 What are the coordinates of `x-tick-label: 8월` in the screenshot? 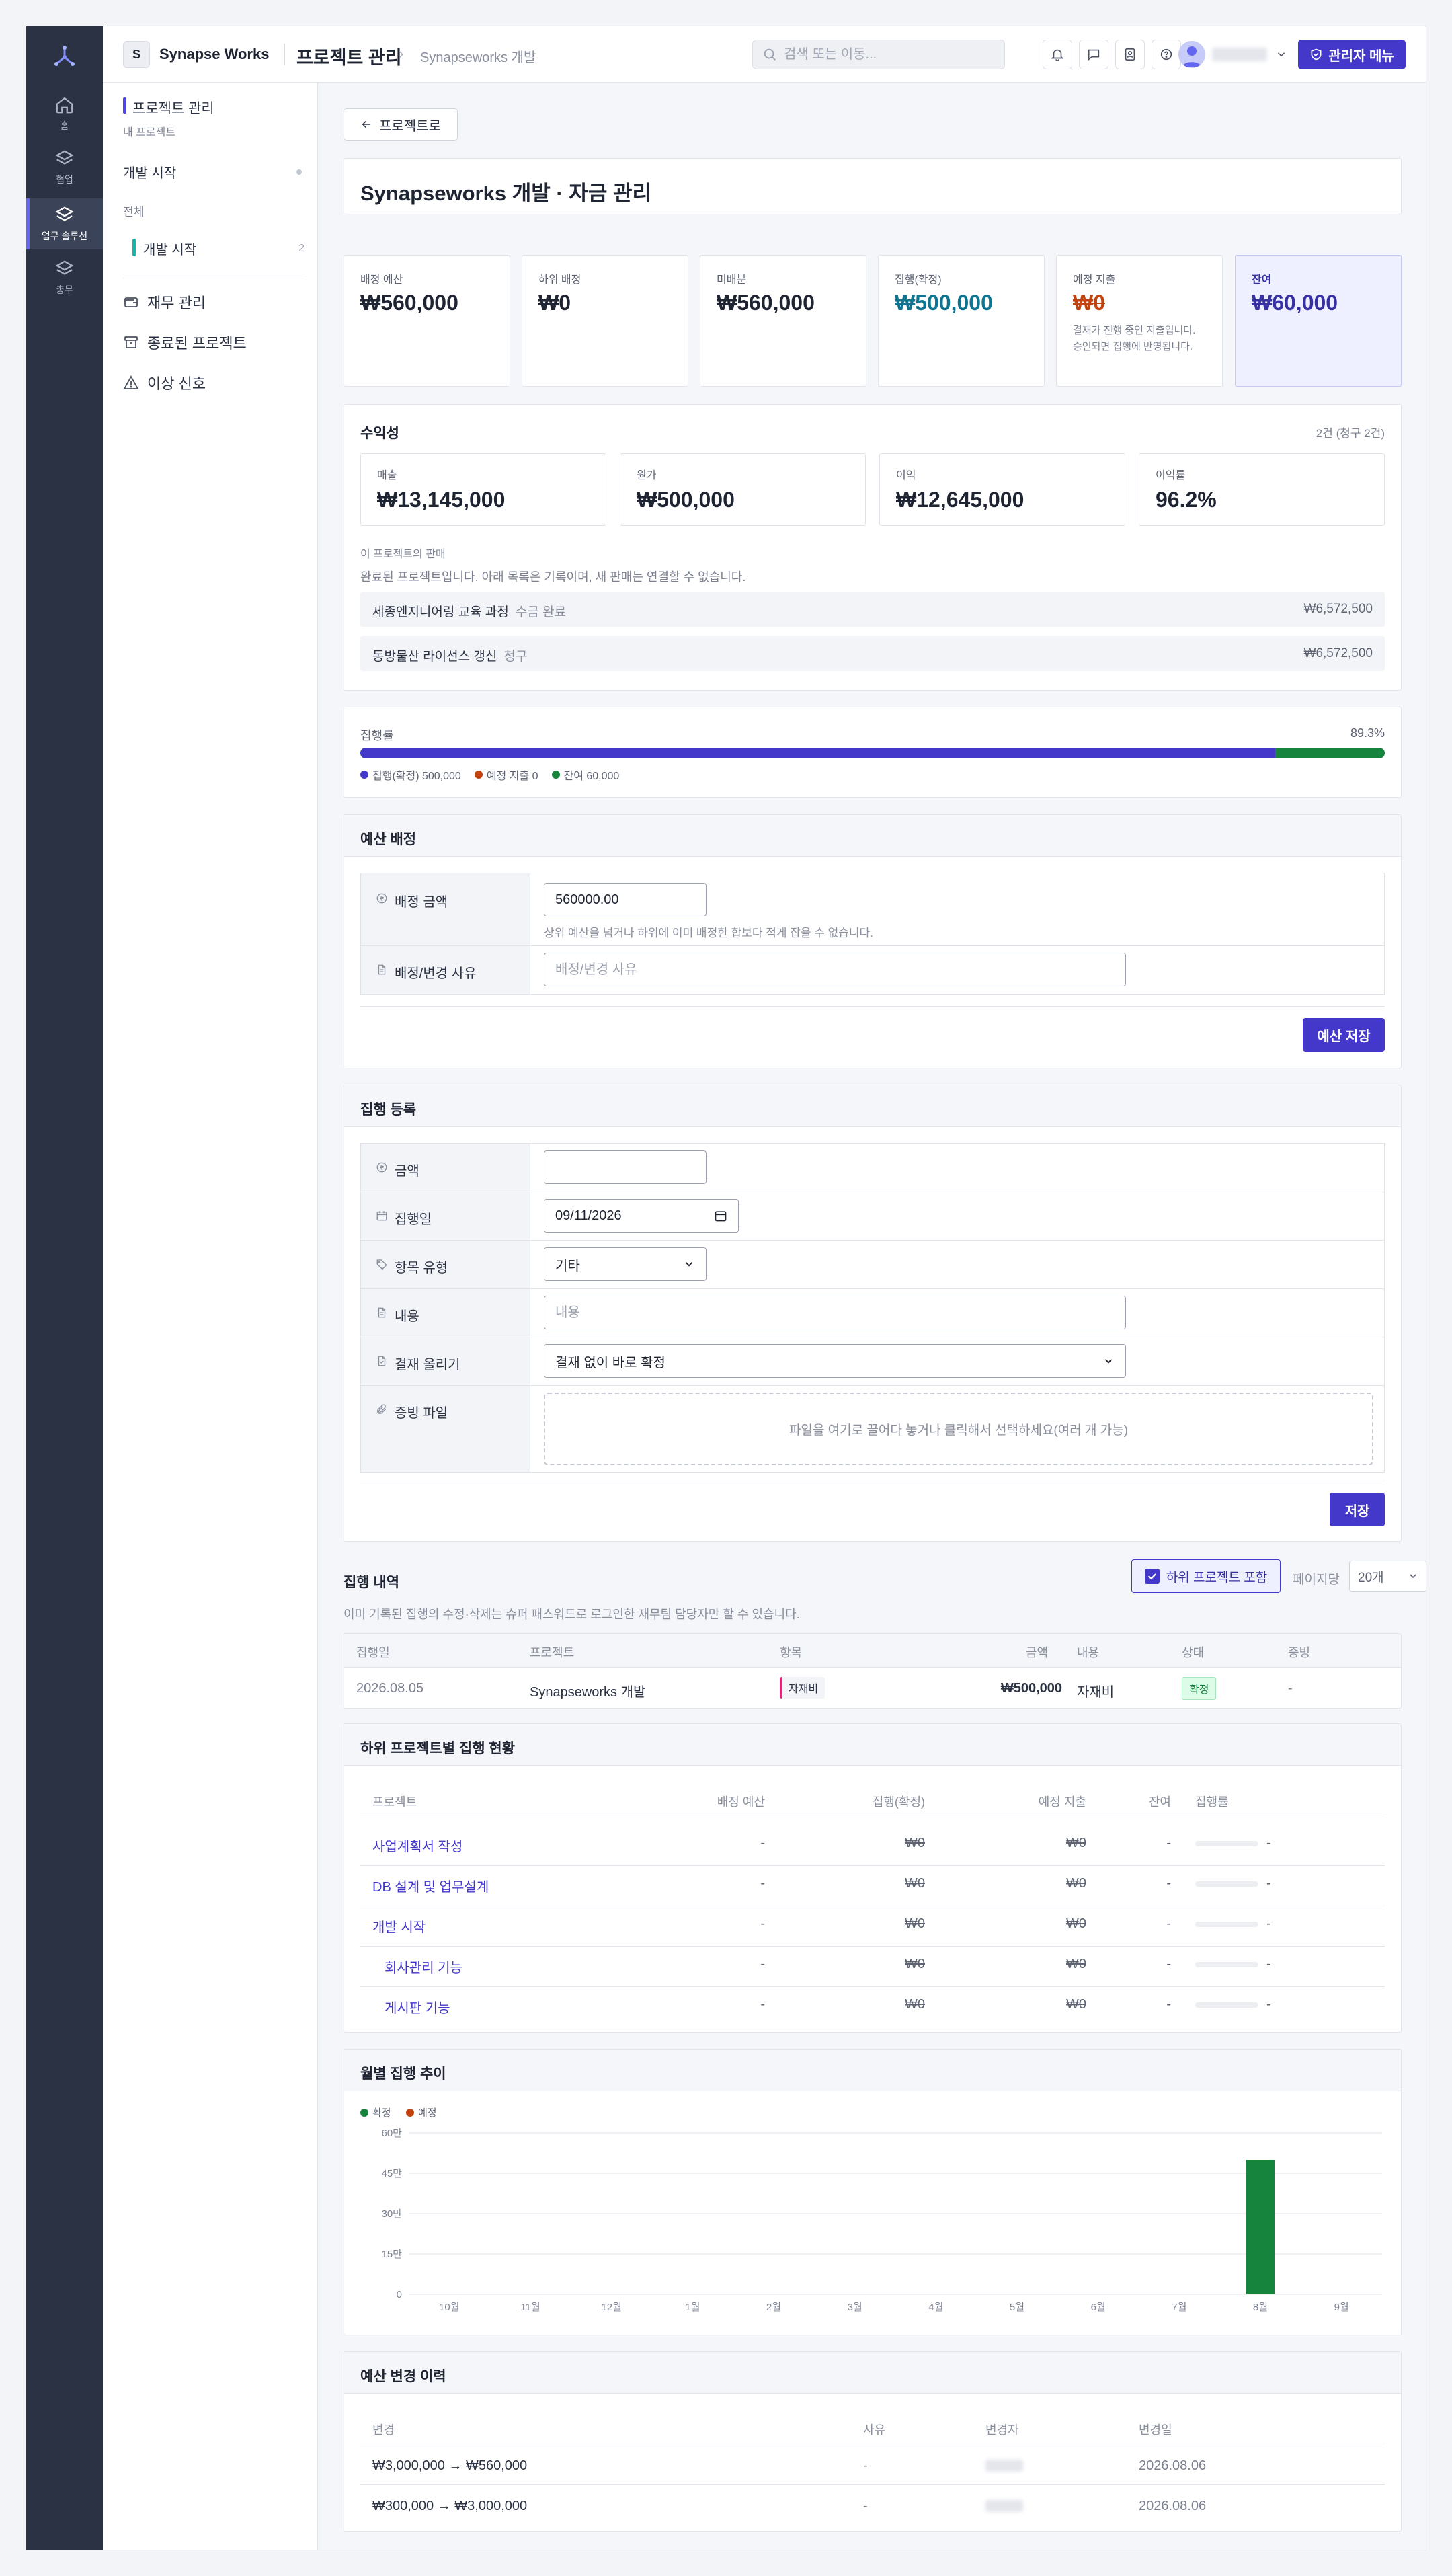 It's located at (1260, 2308).